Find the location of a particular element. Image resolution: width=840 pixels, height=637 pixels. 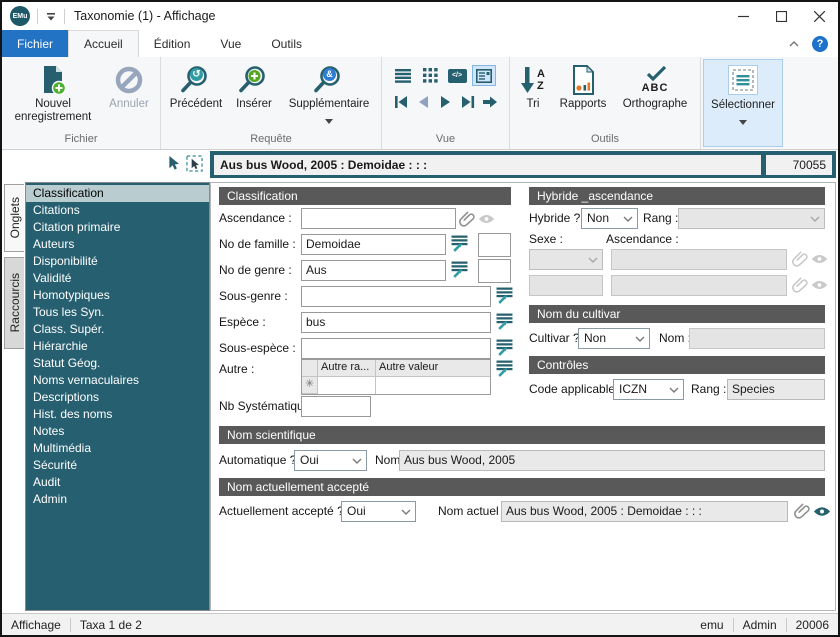

section-header-classification: Classification is located at coordinates (365, 196).